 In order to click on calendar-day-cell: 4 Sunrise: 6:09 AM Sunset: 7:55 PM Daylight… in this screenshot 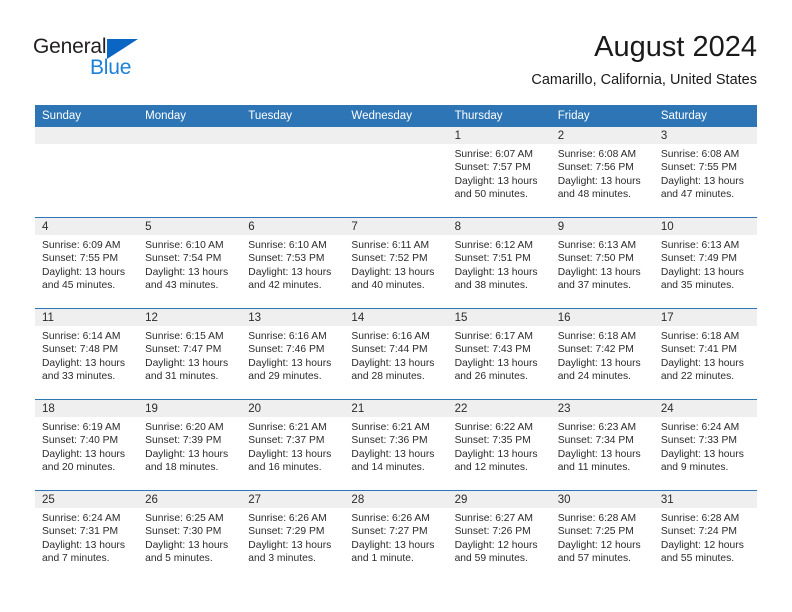, I will do `click(87, 263)`.